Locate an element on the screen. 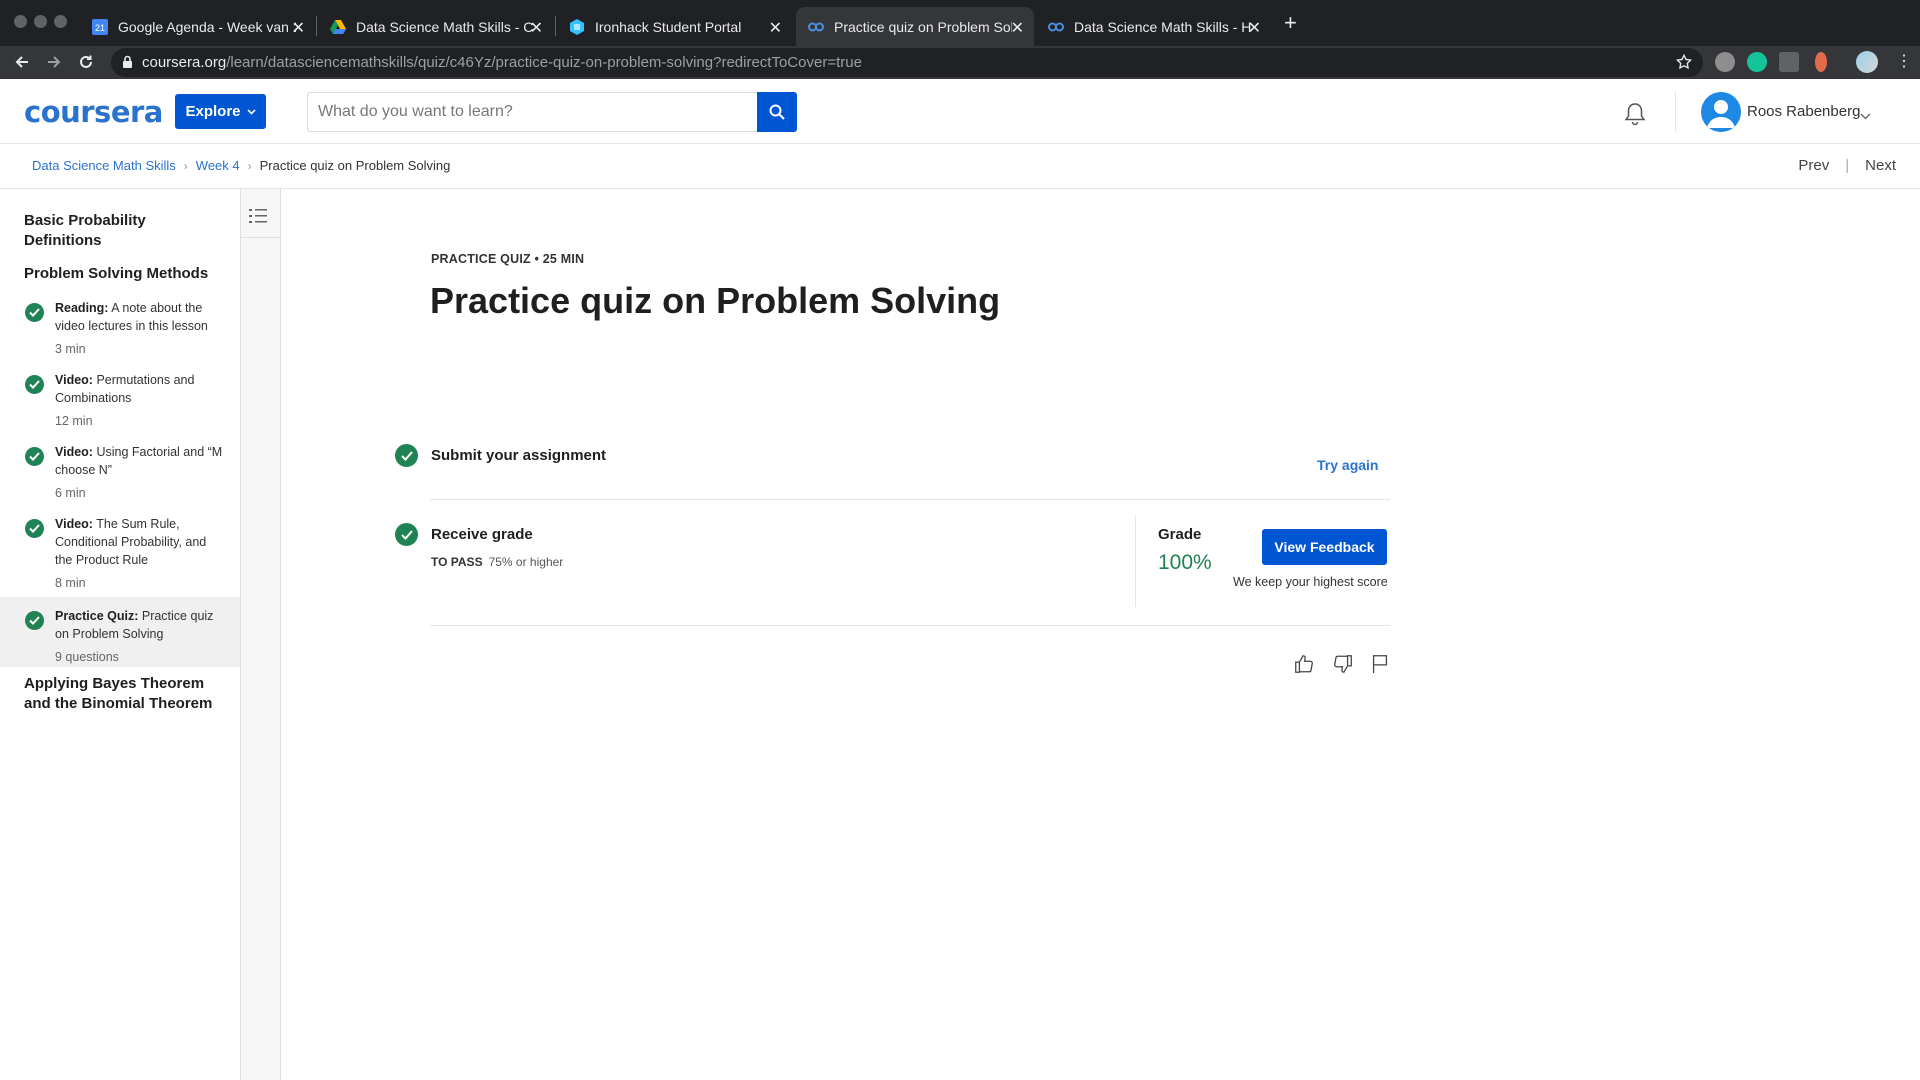 The image size is (1920, 1080). sidebar-section-title: Basic Probability Definitions is located at coordinates (124, 231).